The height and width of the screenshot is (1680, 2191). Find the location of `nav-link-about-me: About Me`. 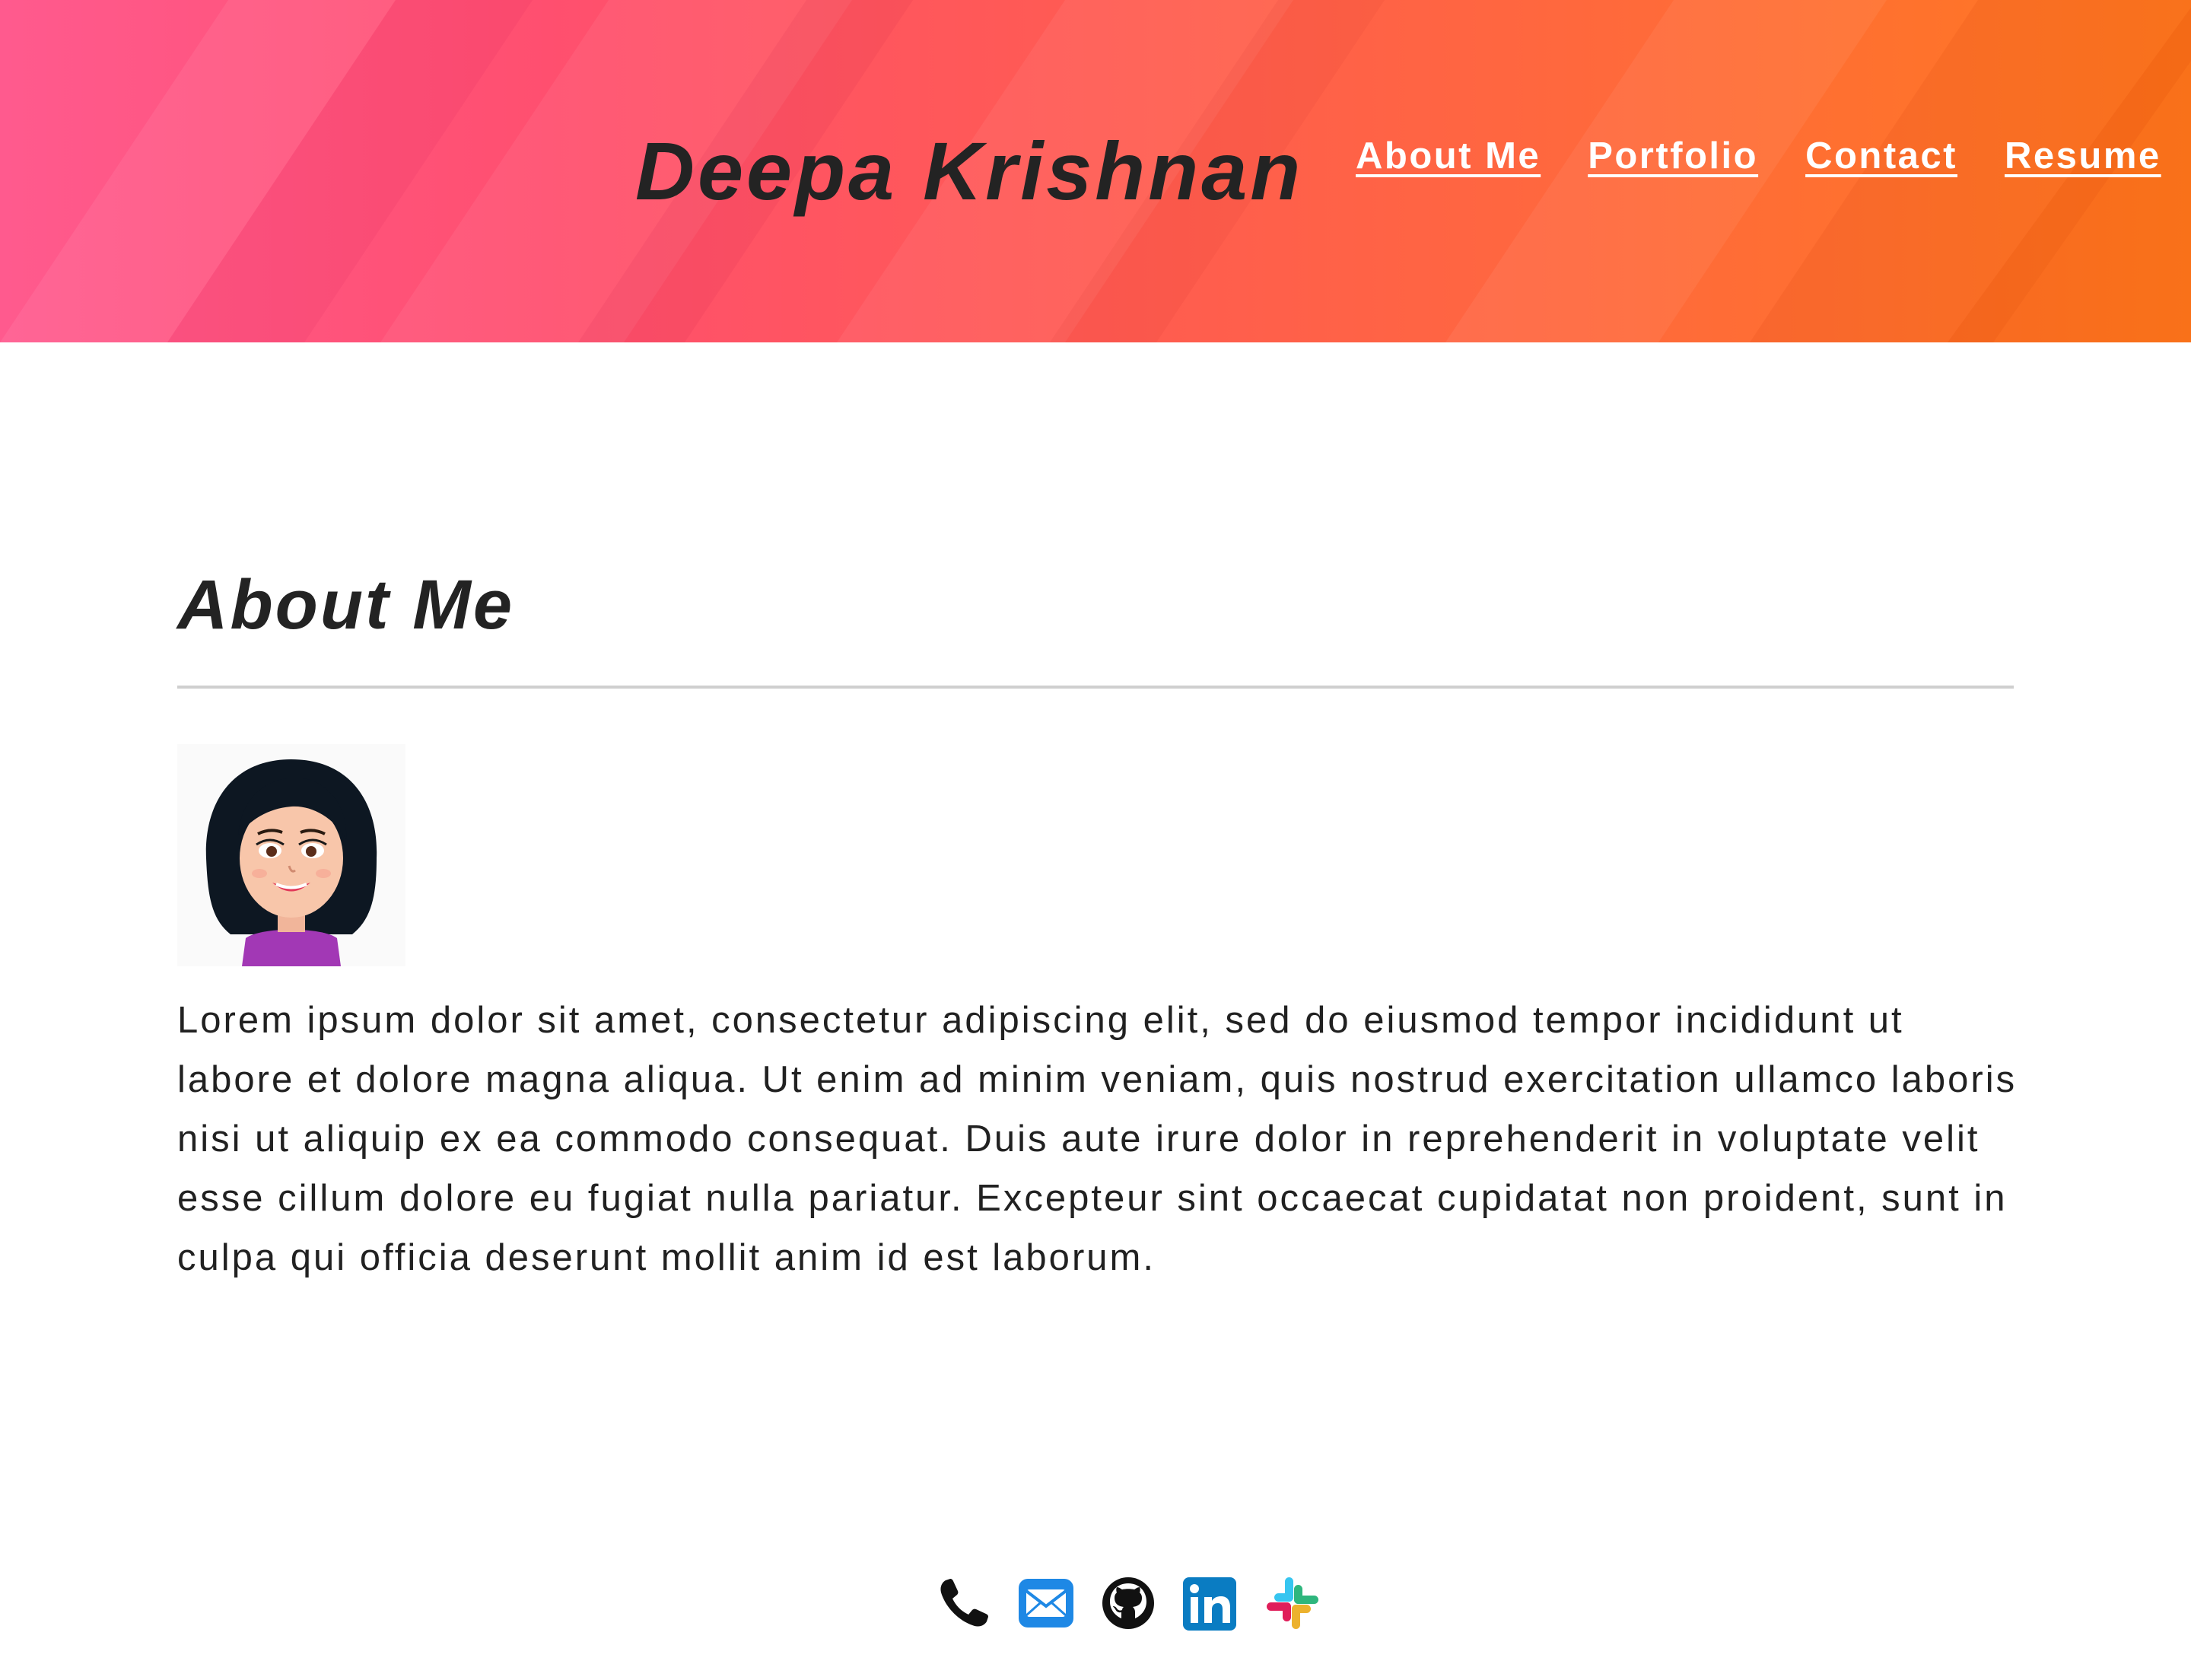

nav-link-about-me: About Me is located at coordinates (1448, 156).